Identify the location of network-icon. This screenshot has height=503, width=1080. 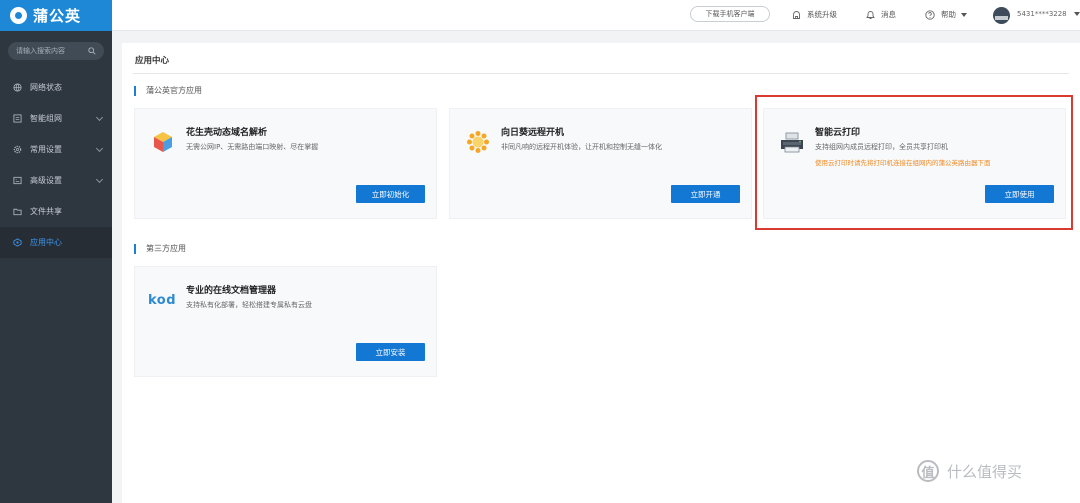
(17, 118).